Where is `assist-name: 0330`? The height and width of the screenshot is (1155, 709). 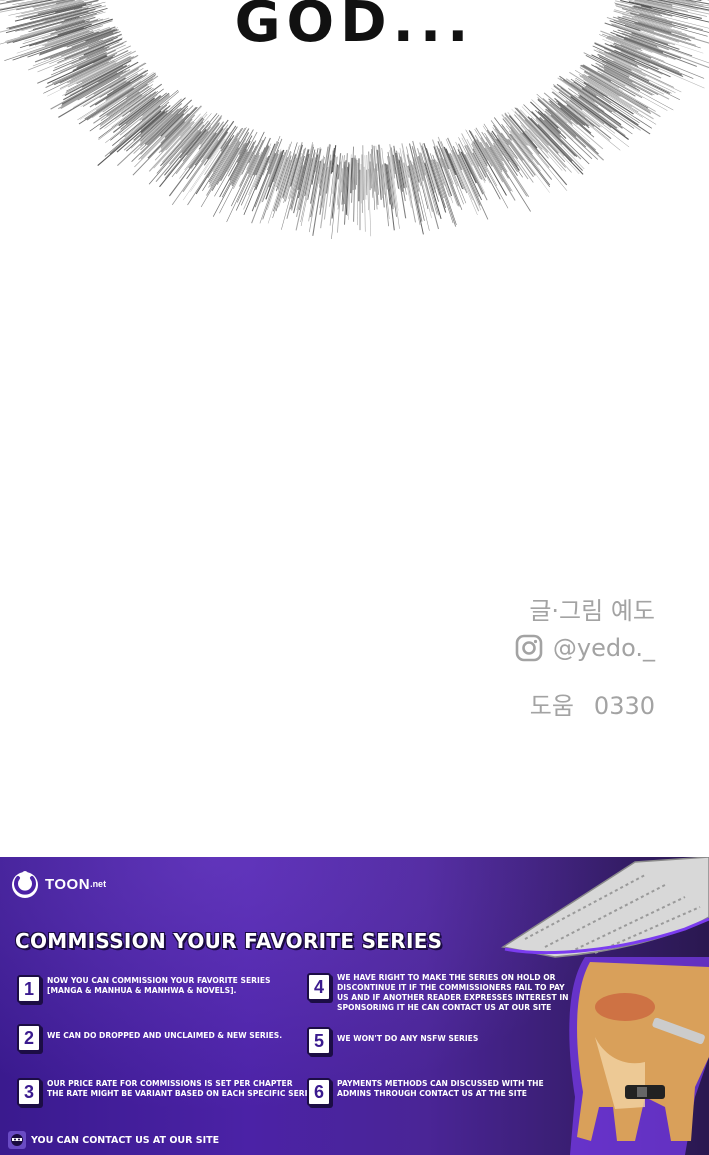
assist-name: 0330 is located at coordinates (624, 706).